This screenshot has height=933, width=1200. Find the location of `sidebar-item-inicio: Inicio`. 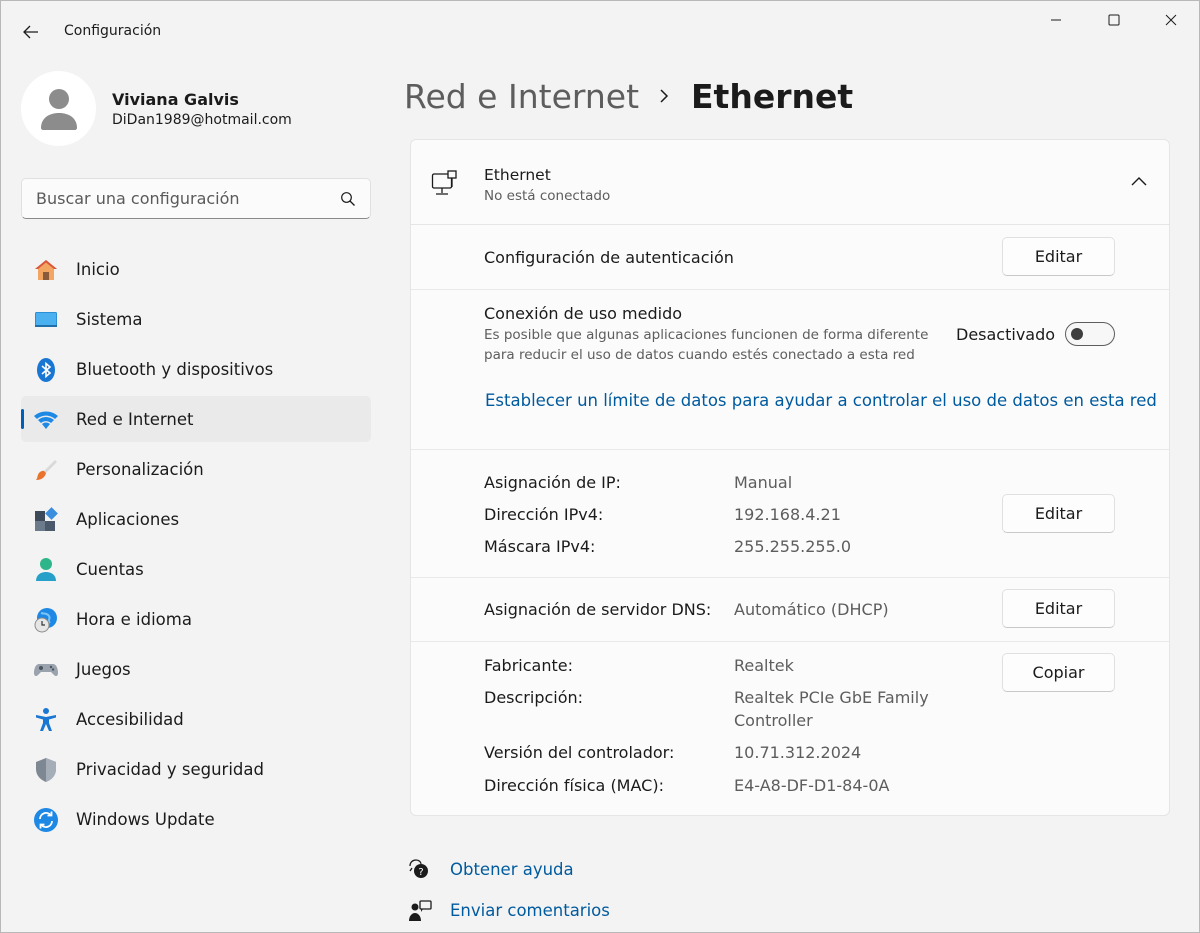

sidebar-item-inicio: Inicio is located at coordinates (196, 269).